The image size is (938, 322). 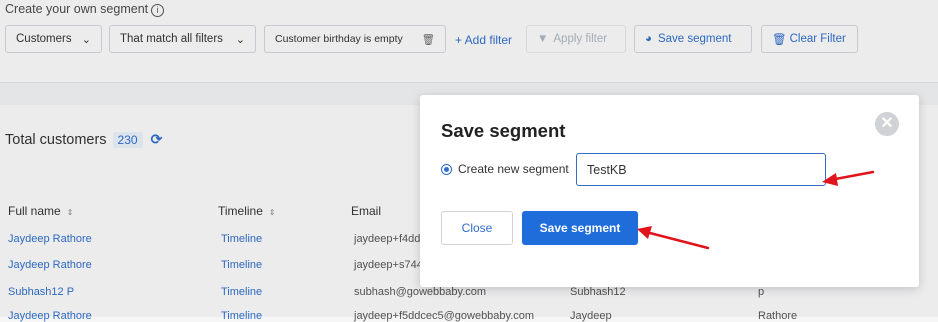 I want to click on create-new-segment-label: Create new segment, so click(x=513, y=169).